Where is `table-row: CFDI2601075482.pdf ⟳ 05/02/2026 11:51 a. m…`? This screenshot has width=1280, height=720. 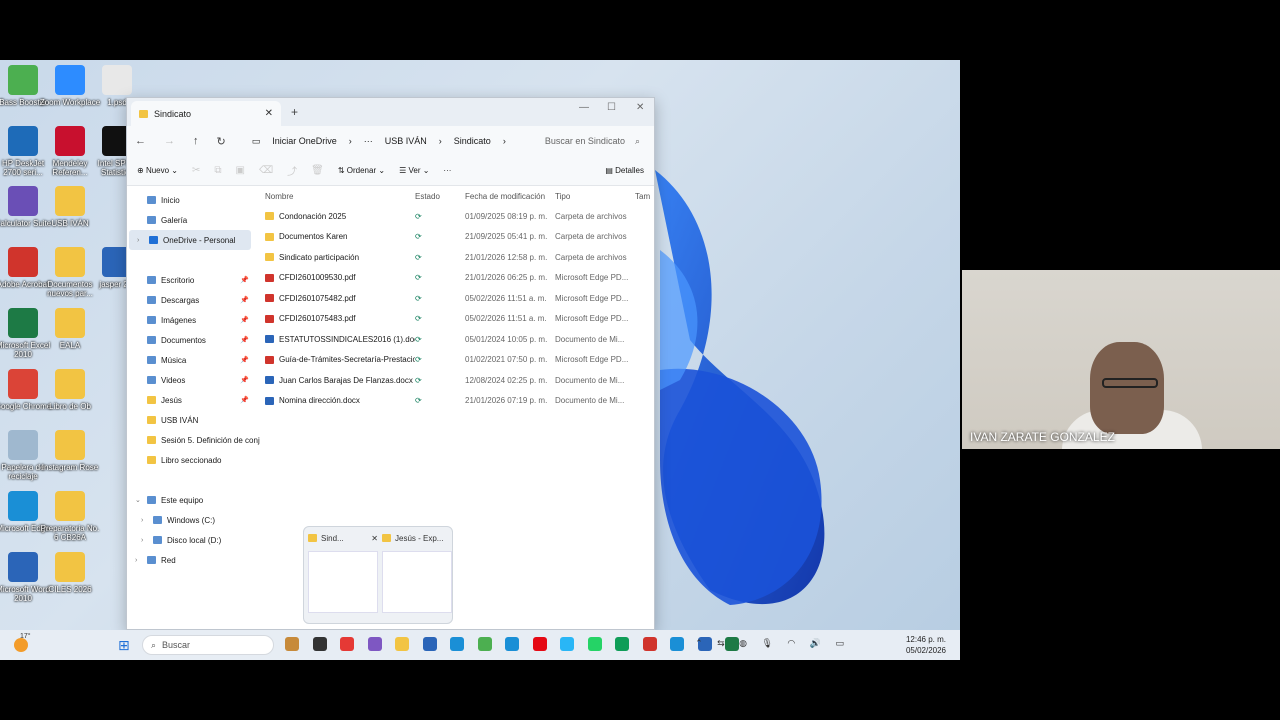 table-row: CFDI2601075482.pdf ⟳ 05/02/2026 11:51 a. m… is located at coordinates (453, 298).